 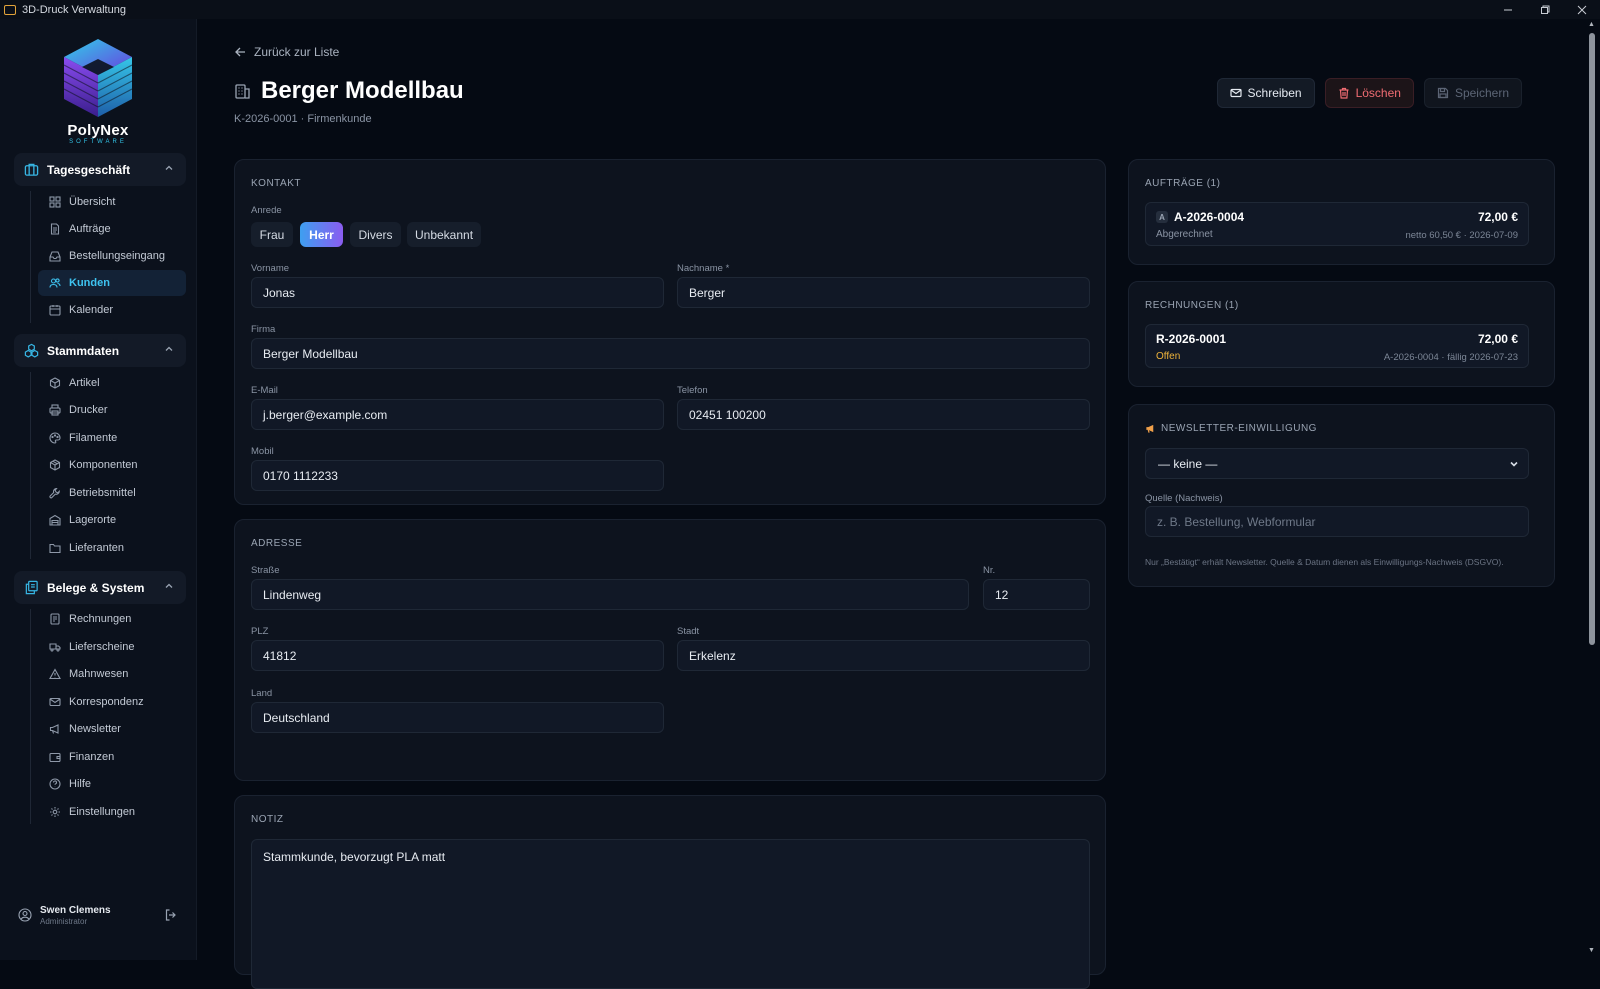 I want to click on sidebar-item-label: Finanzen, so click(x=92, y=757).